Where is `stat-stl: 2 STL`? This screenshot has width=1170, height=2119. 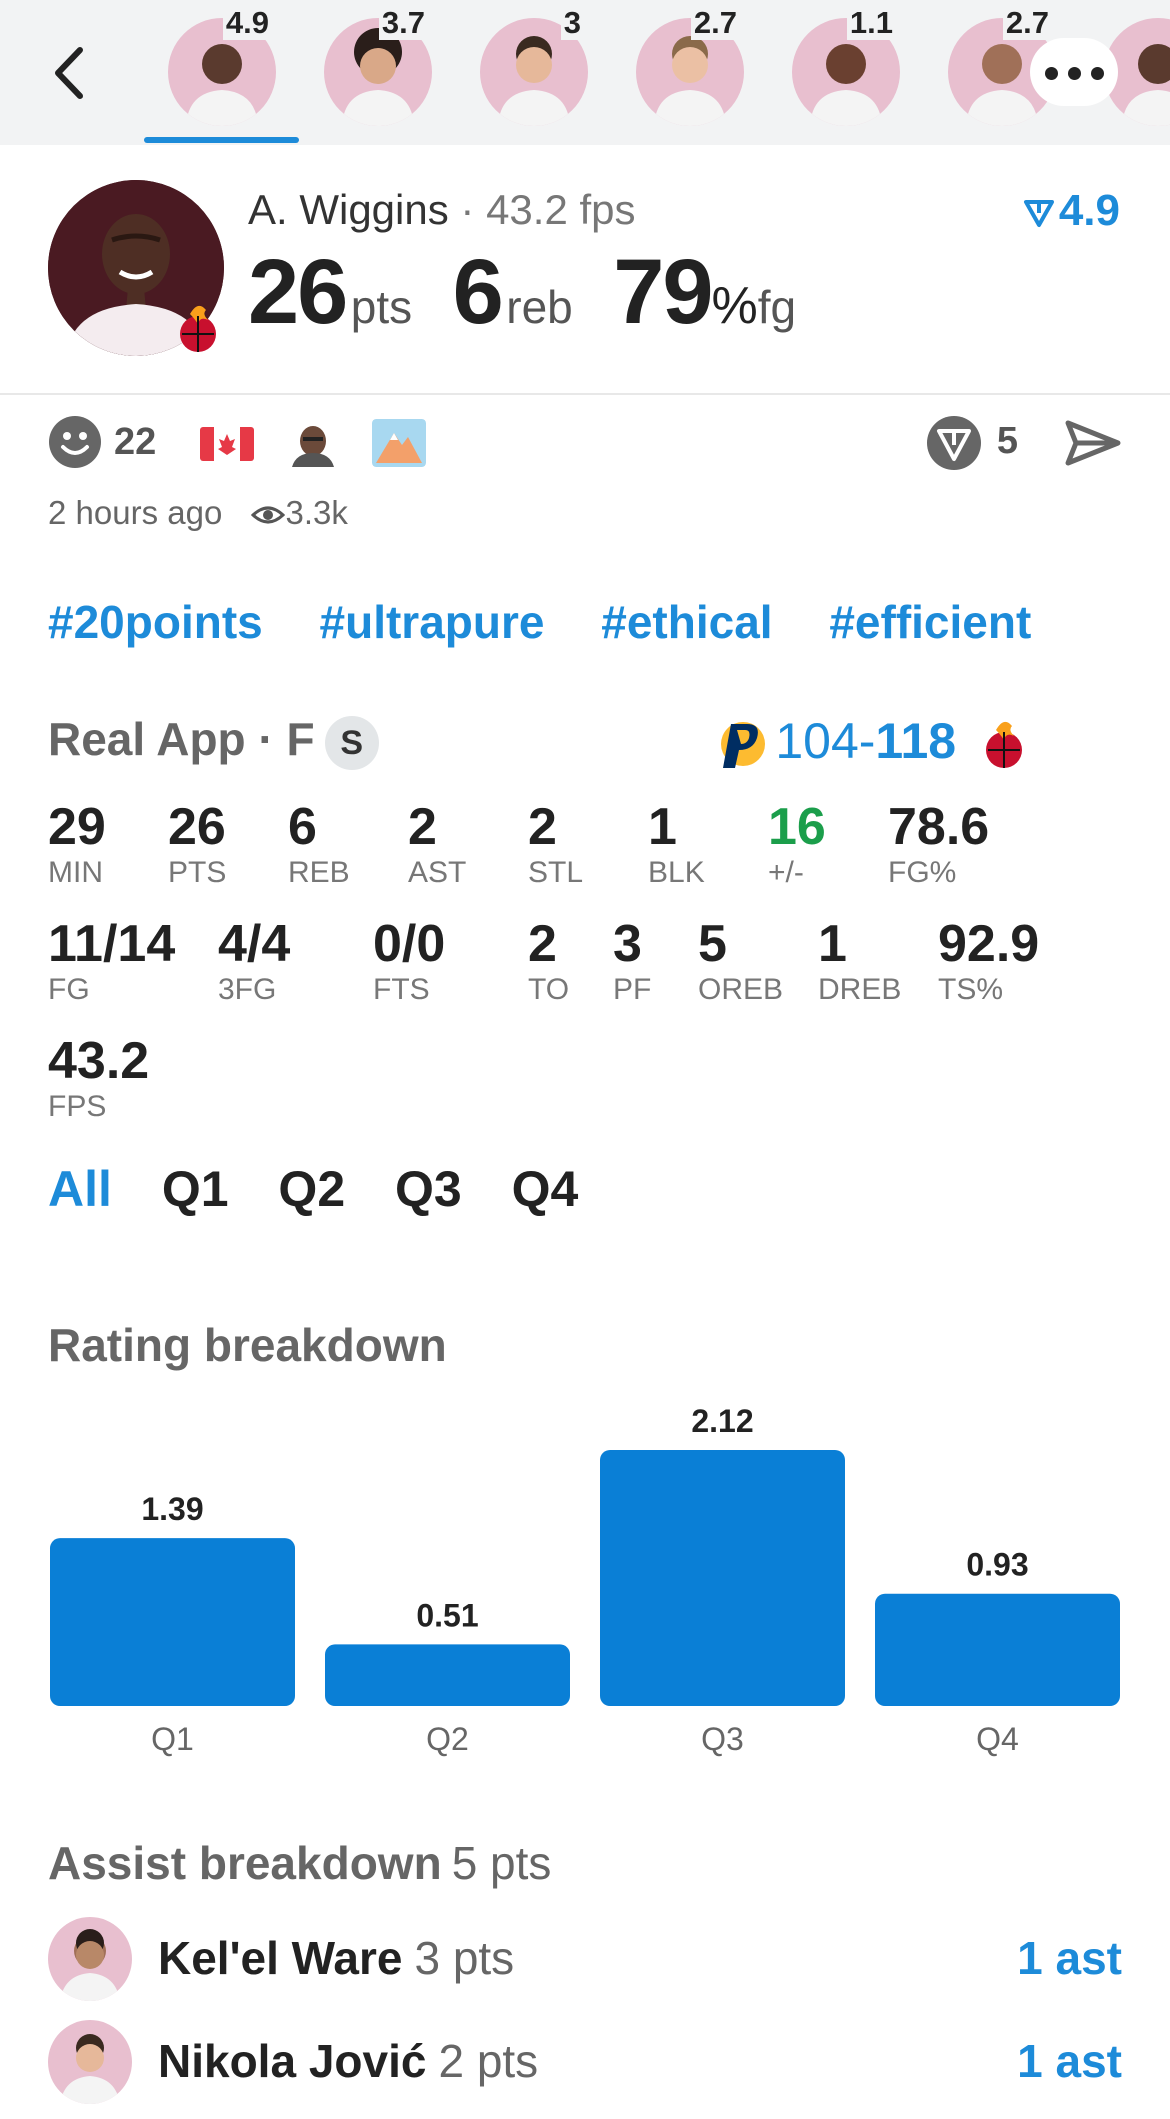
stat-stl: 2 STL is located at coordinates (555, 844).